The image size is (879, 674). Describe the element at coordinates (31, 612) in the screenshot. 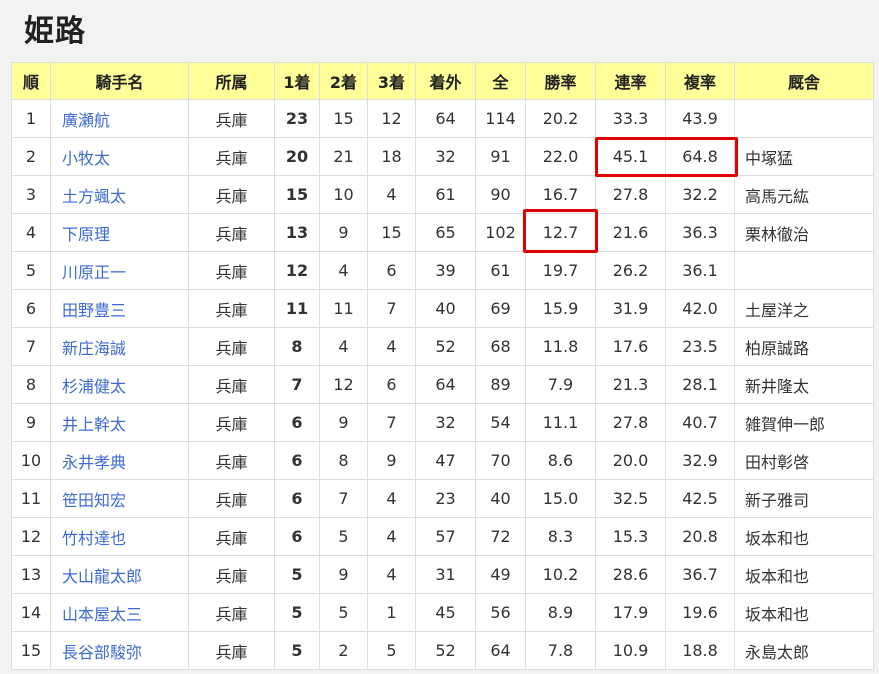

I see `cell-rank: 14` at that location.